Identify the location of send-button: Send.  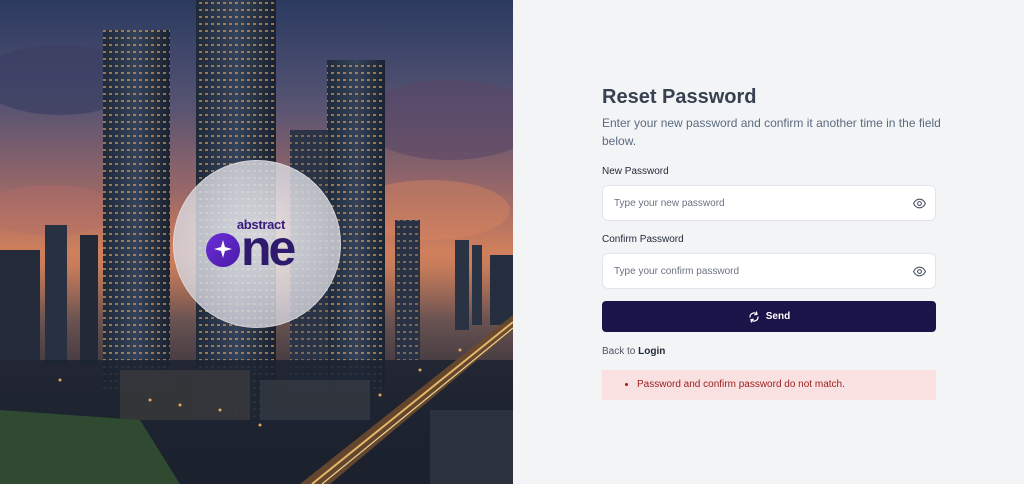
(769, 316).